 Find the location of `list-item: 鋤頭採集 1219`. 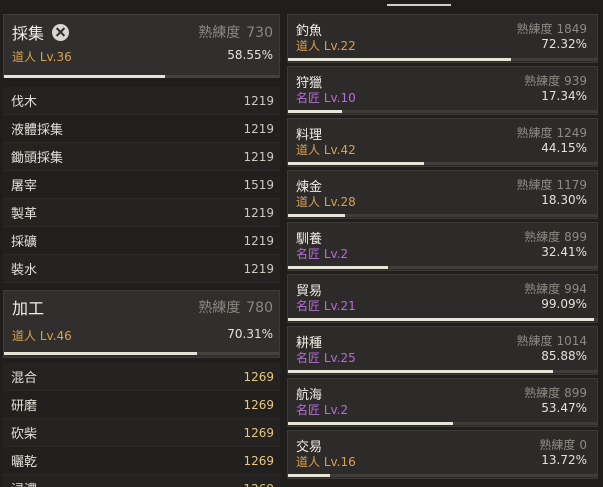

list-item: 鋤頭採集 1219 is located at coordinates (141, 157).